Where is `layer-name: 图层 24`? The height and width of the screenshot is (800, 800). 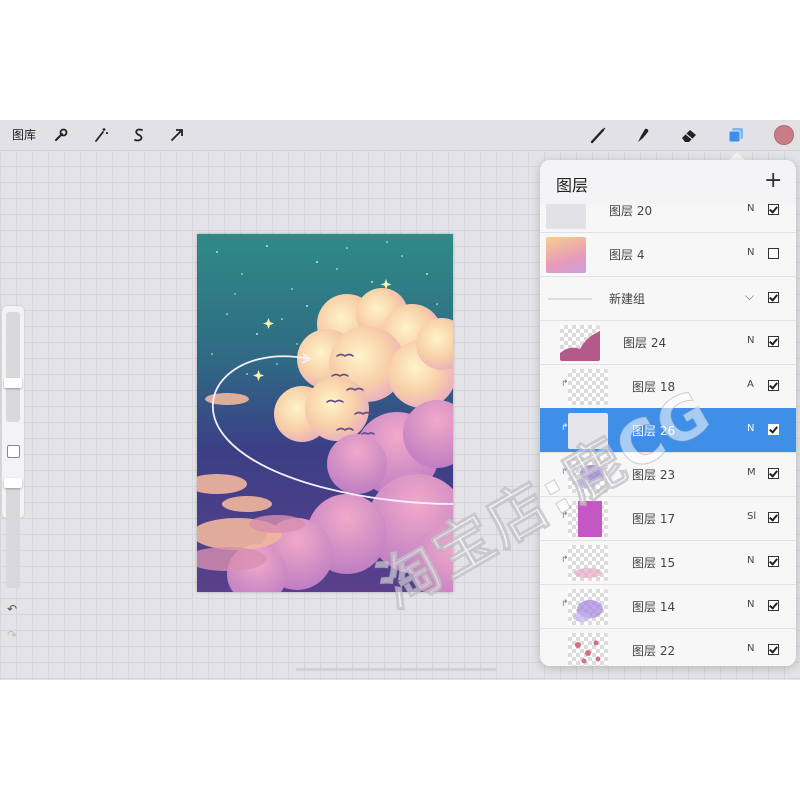 layer-name: 图层 24 is located at coordinates (645, 343).